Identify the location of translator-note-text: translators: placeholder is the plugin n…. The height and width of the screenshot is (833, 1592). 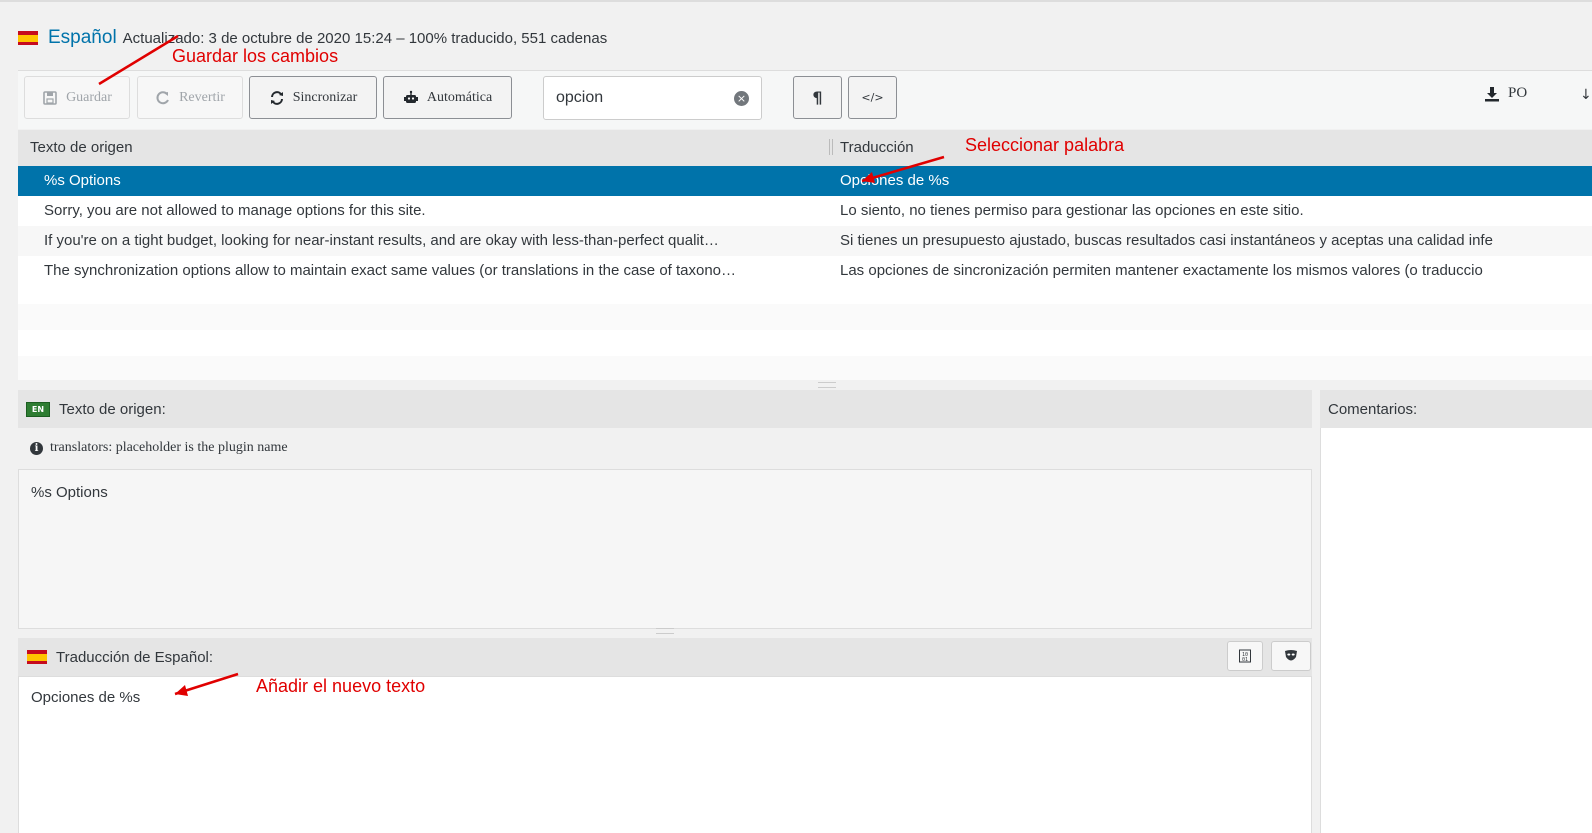
(169, 447).